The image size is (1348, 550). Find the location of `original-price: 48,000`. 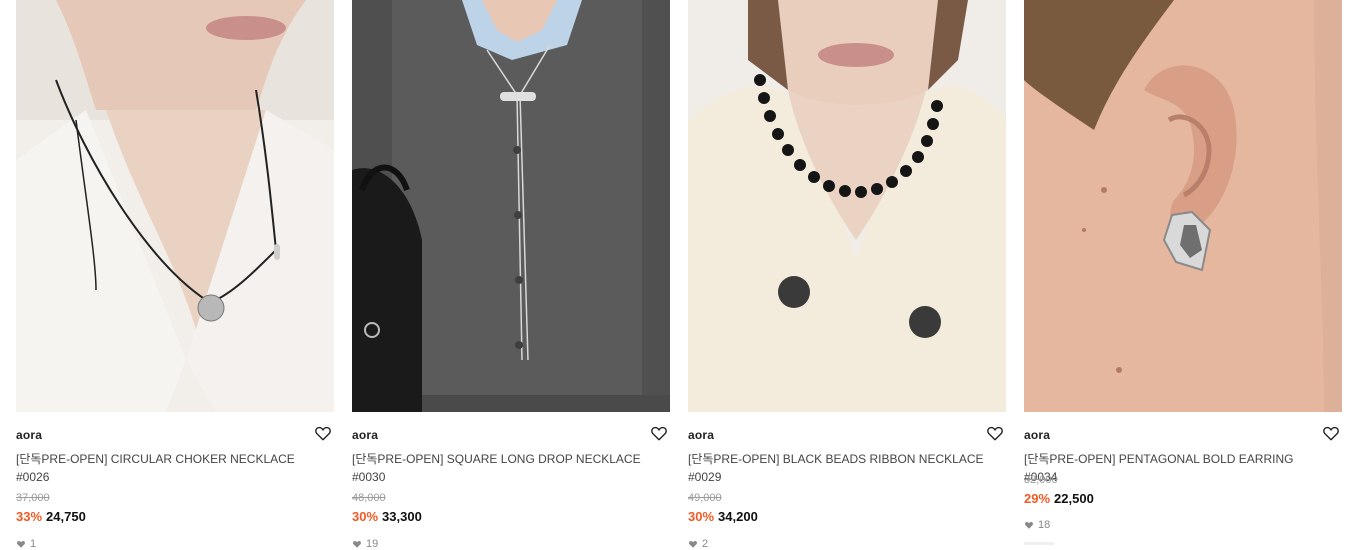

original-price: 48,000 is located at coordinates (369, 498).